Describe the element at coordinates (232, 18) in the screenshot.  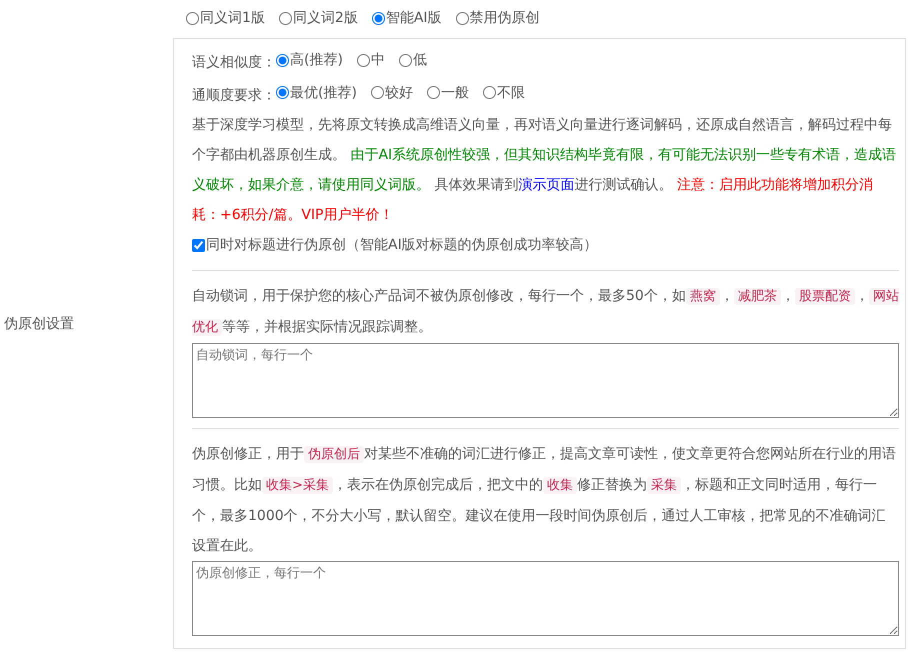
I see `radio-label: 同义词1版` at that location.